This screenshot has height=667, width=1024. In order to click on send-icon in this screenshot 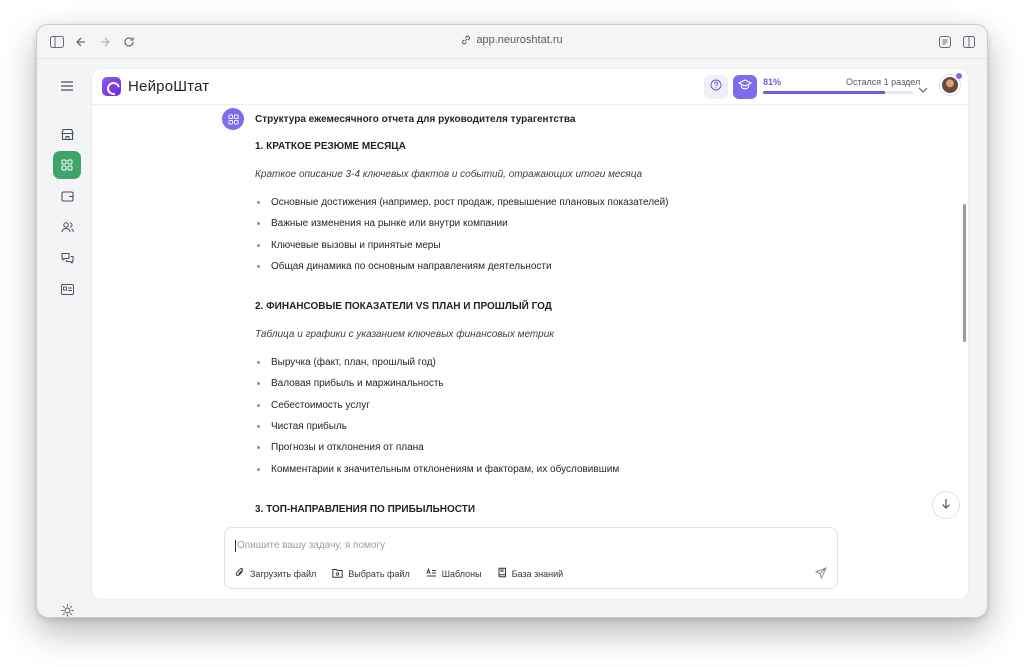, I will do `click(820, 575)`.